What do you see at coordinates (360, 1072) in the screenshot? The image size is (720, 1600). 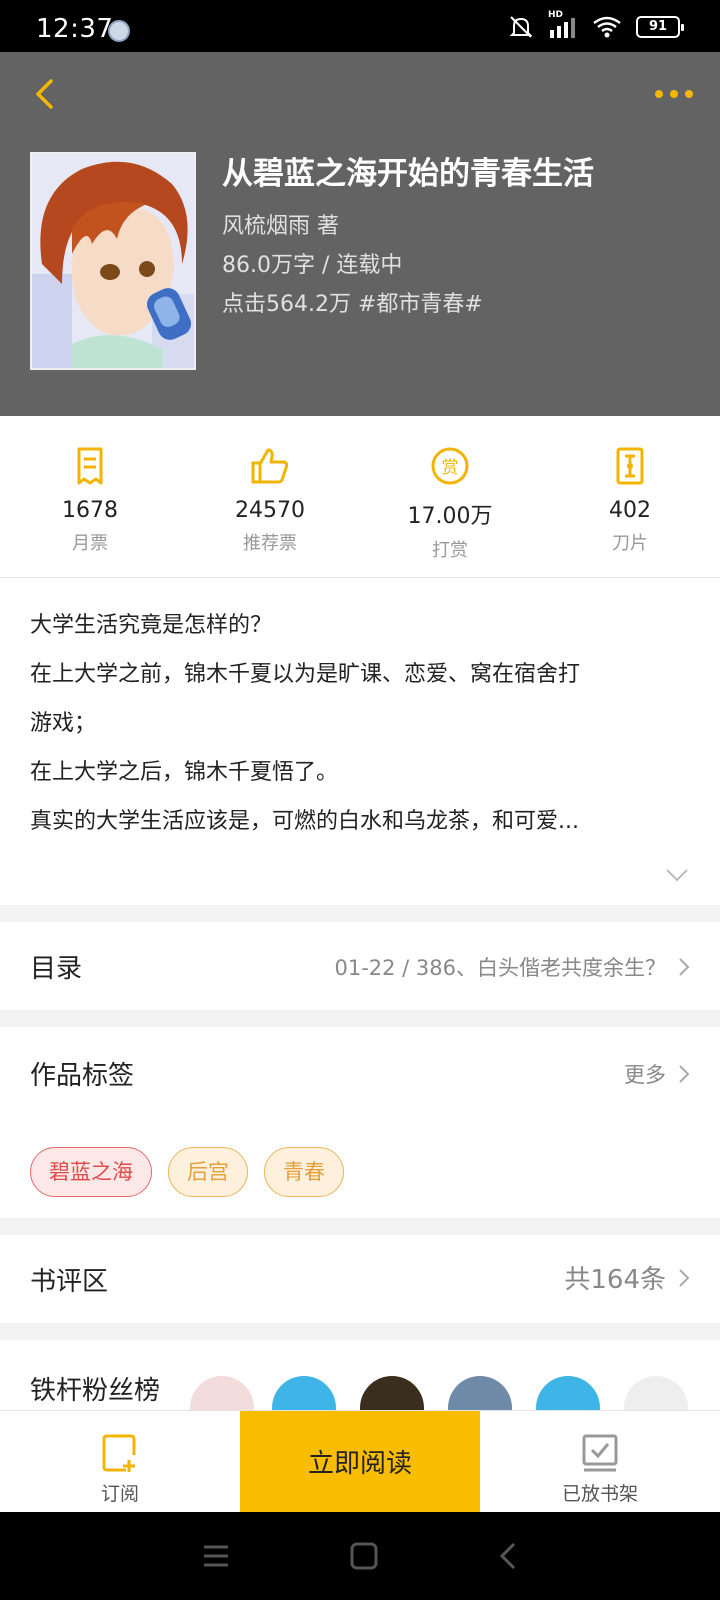 I see `tags-header-row: 作品标签 更多` at bounding box center [360, 1072].